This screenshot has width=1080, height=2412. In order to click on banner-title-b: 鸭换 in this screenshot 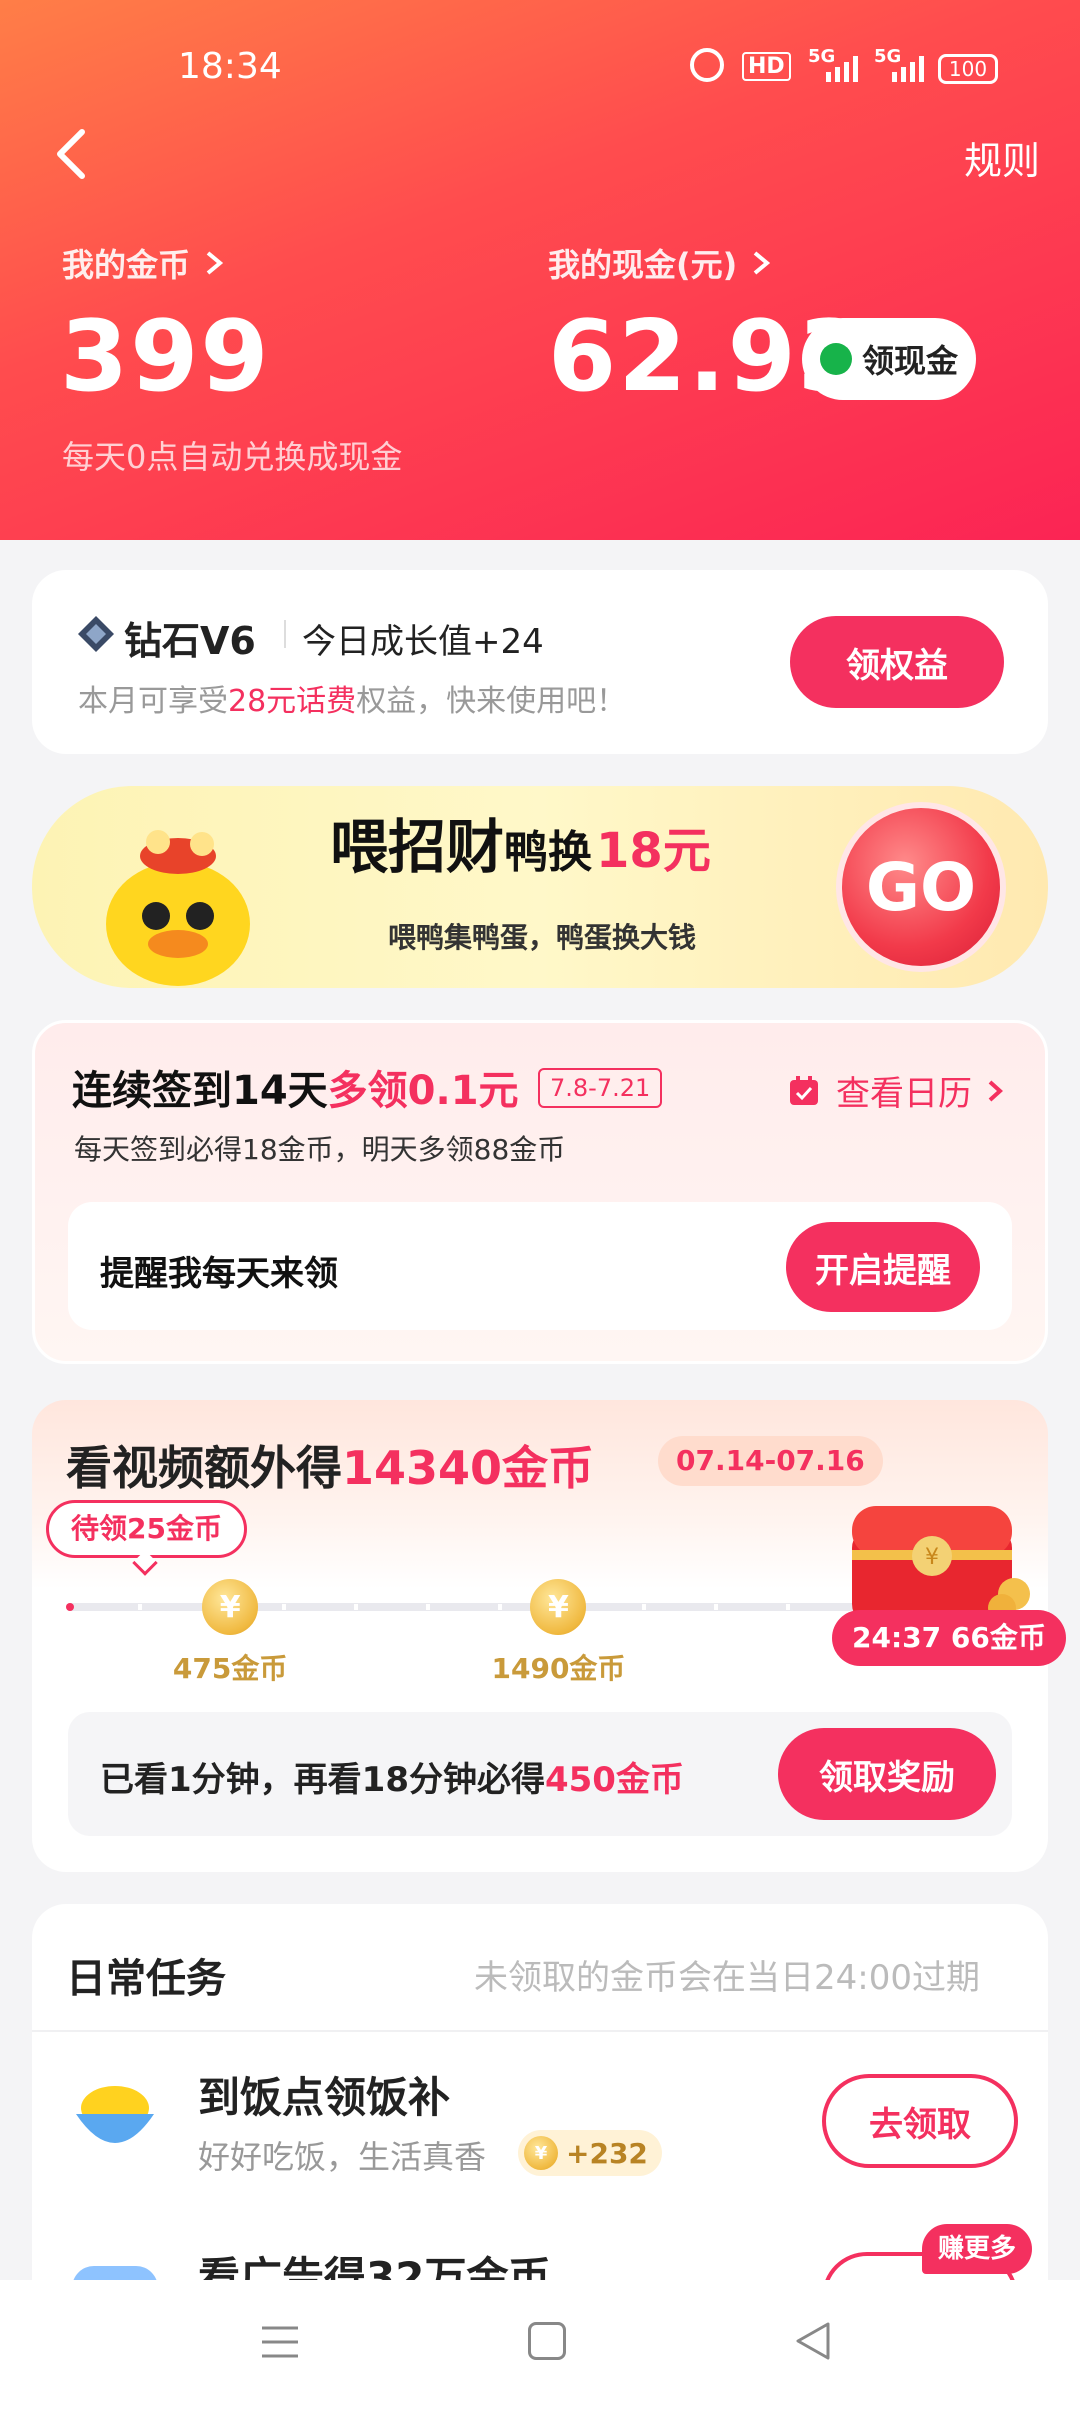, I will do `click(548, 852)`.